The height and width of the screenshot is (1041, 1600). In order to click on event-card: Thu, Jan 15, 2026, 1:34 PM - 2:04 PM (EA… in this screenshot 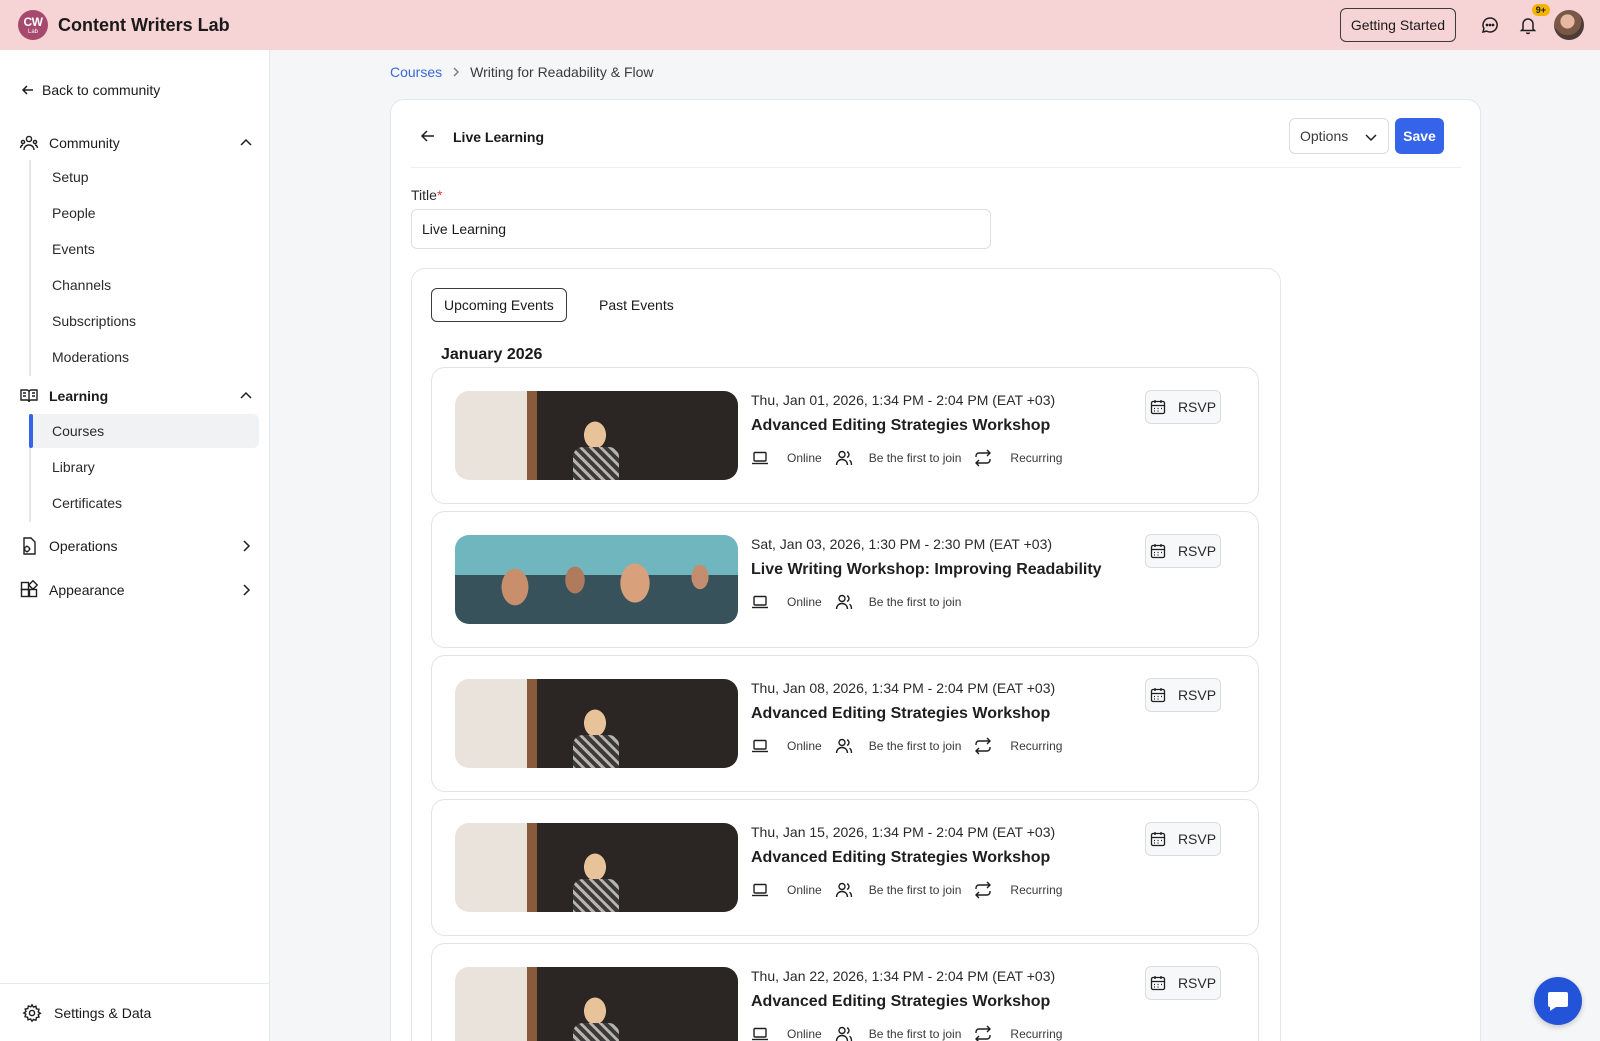, I will do `click(845, 867)`.